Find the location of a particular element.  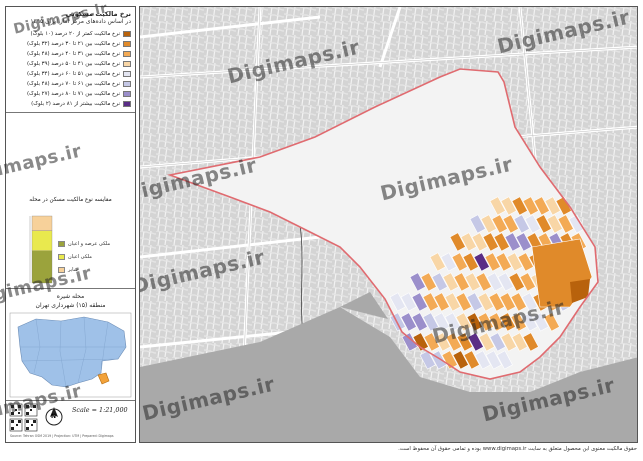

legend-label: نرخ مالکیت کمتر از ۲۰ درصد (۱۰ بلوک) is located at coordinates (75, 33).